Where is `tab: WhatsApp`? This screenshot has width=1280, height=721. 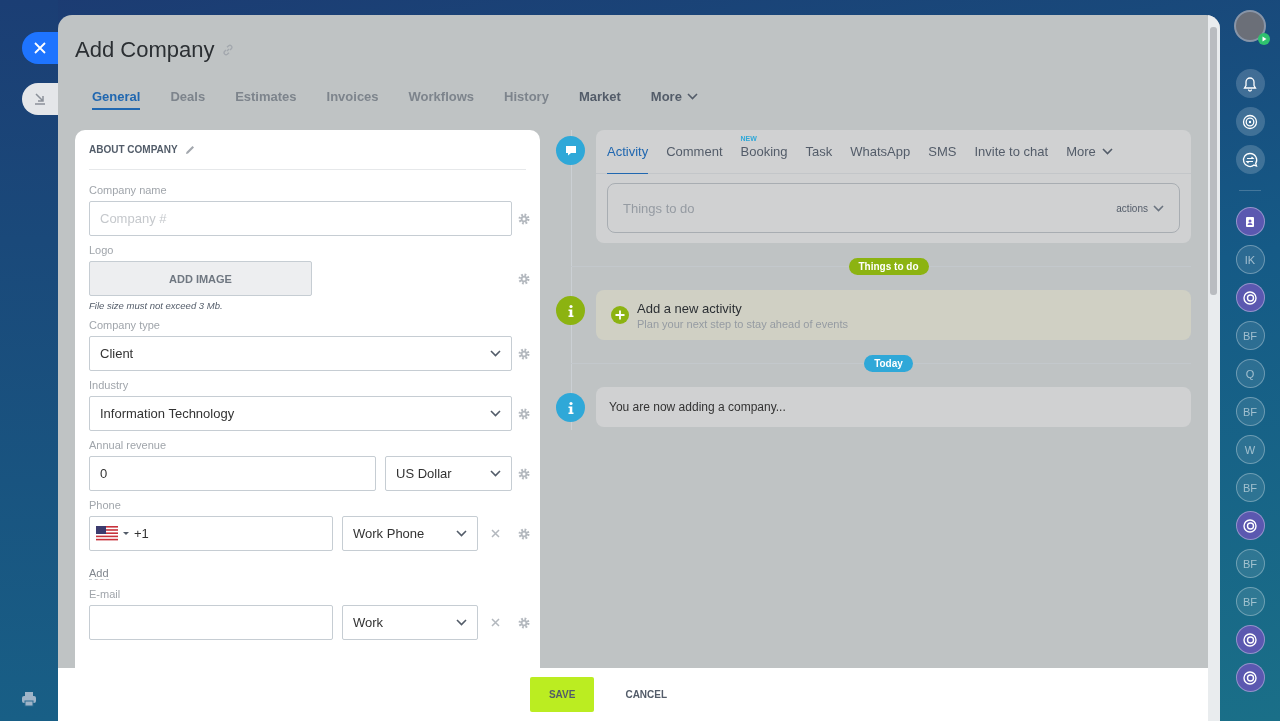 tab: WhatsApp is located at coordinates (880, 152).